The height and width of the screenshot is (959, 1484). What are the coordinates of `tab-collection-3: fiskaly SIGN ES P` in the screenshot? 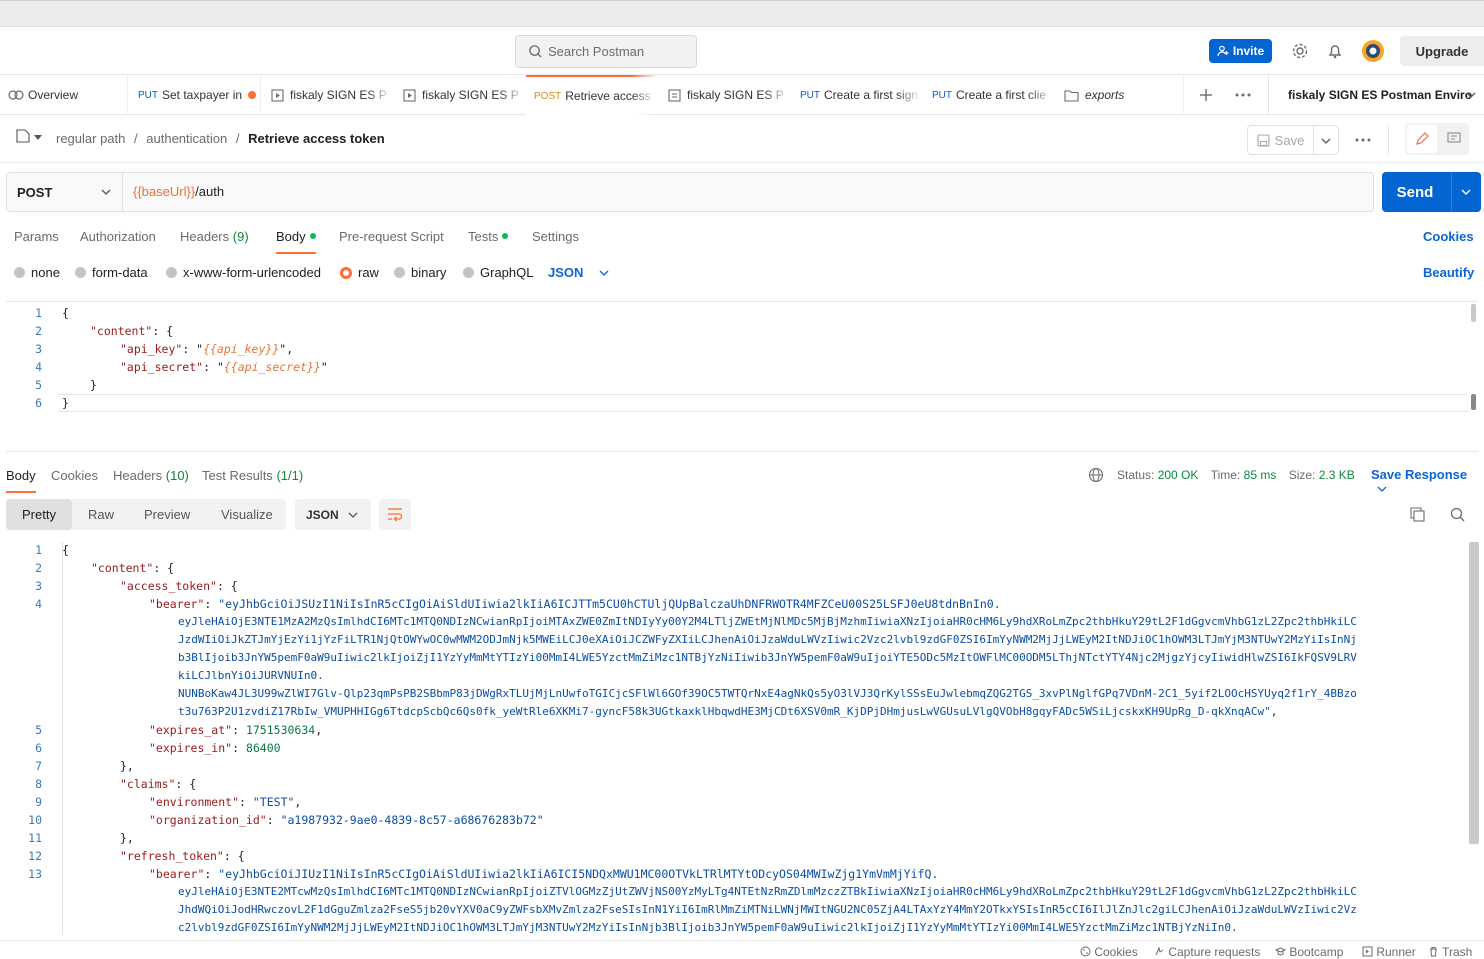 It's located at (725, 95).